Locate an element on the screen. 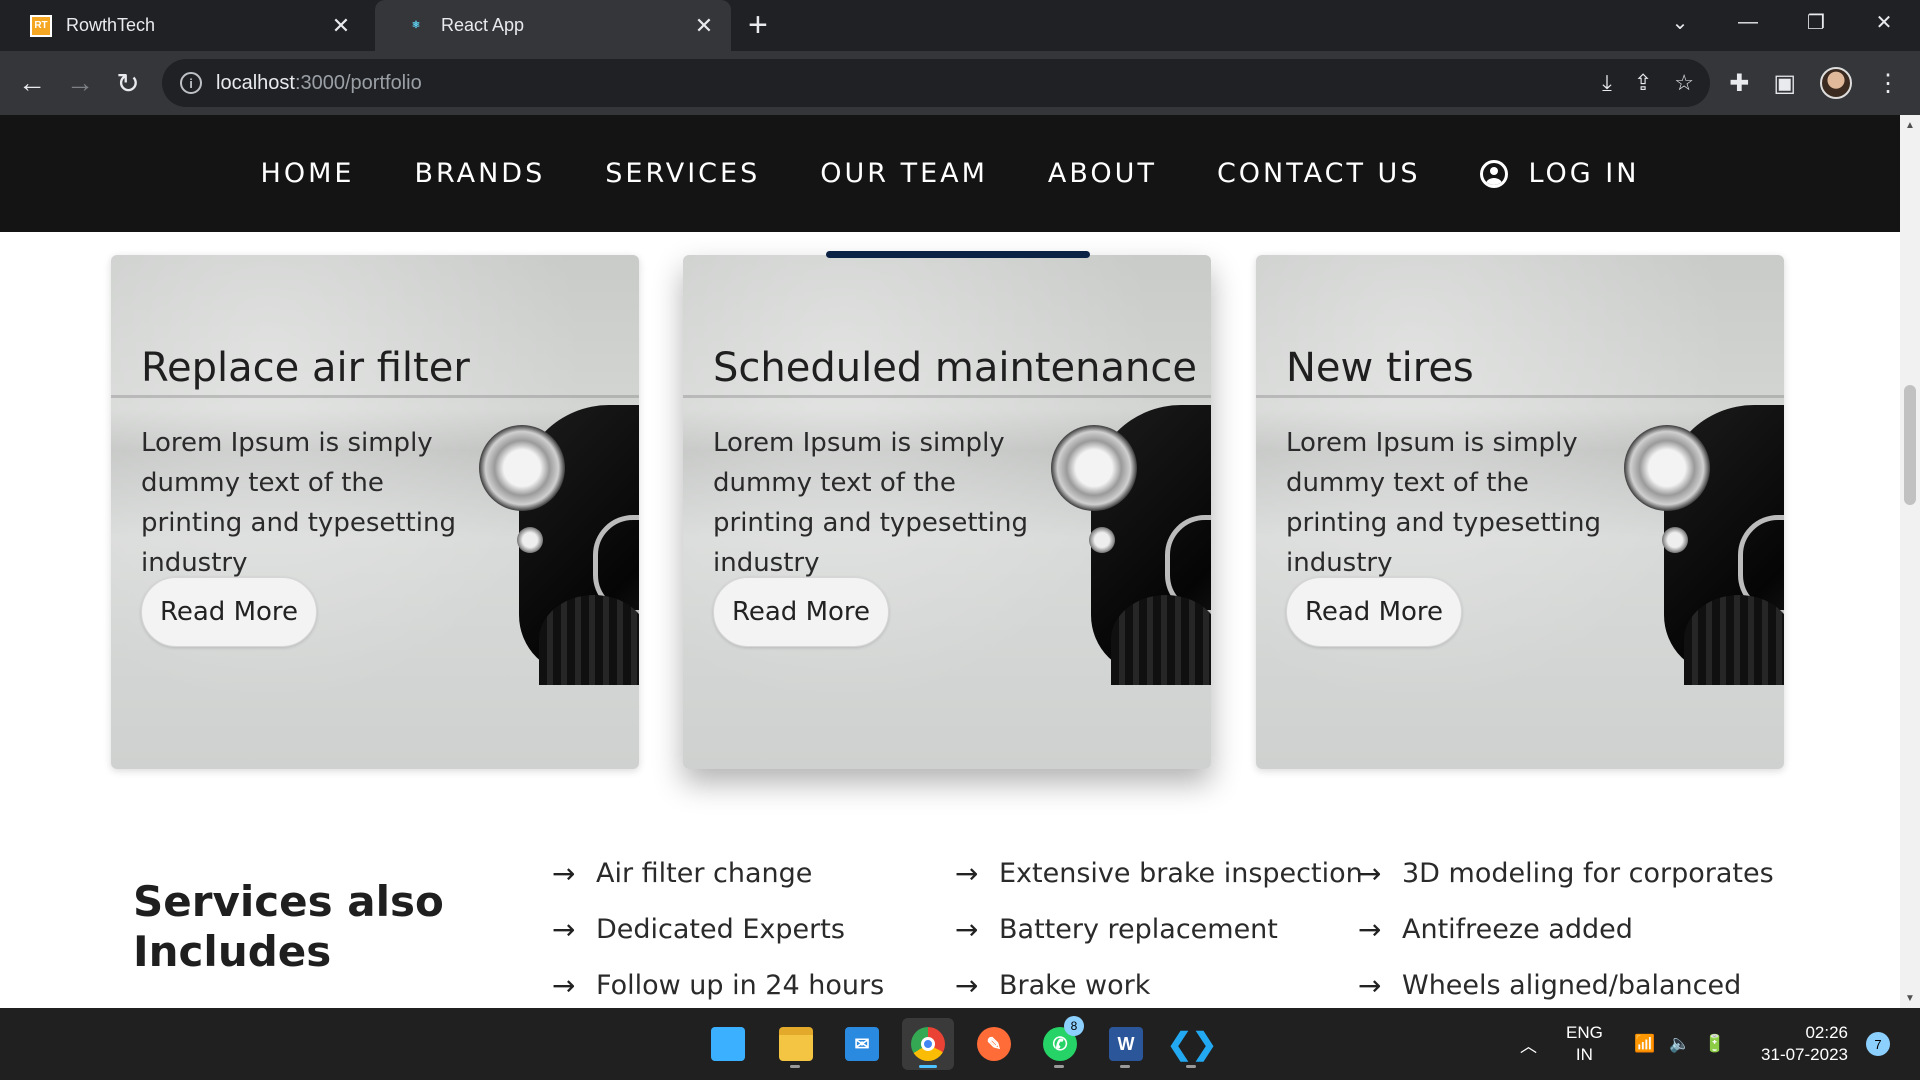  system-tray: 📶 🔈 🔋 is located at coordinates (1680, 1044).